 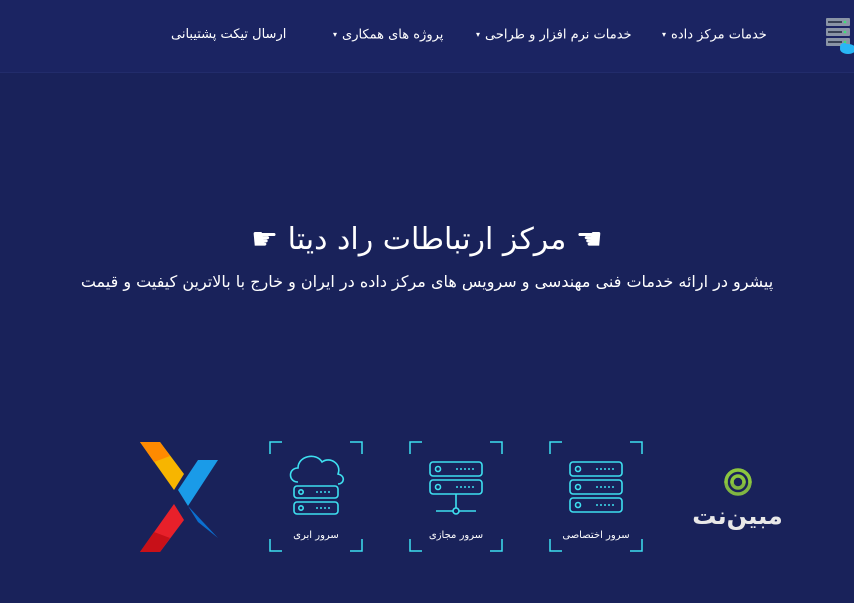 I want to click on cloud-server-label: سرور ابری, so click(x=316, y=535).